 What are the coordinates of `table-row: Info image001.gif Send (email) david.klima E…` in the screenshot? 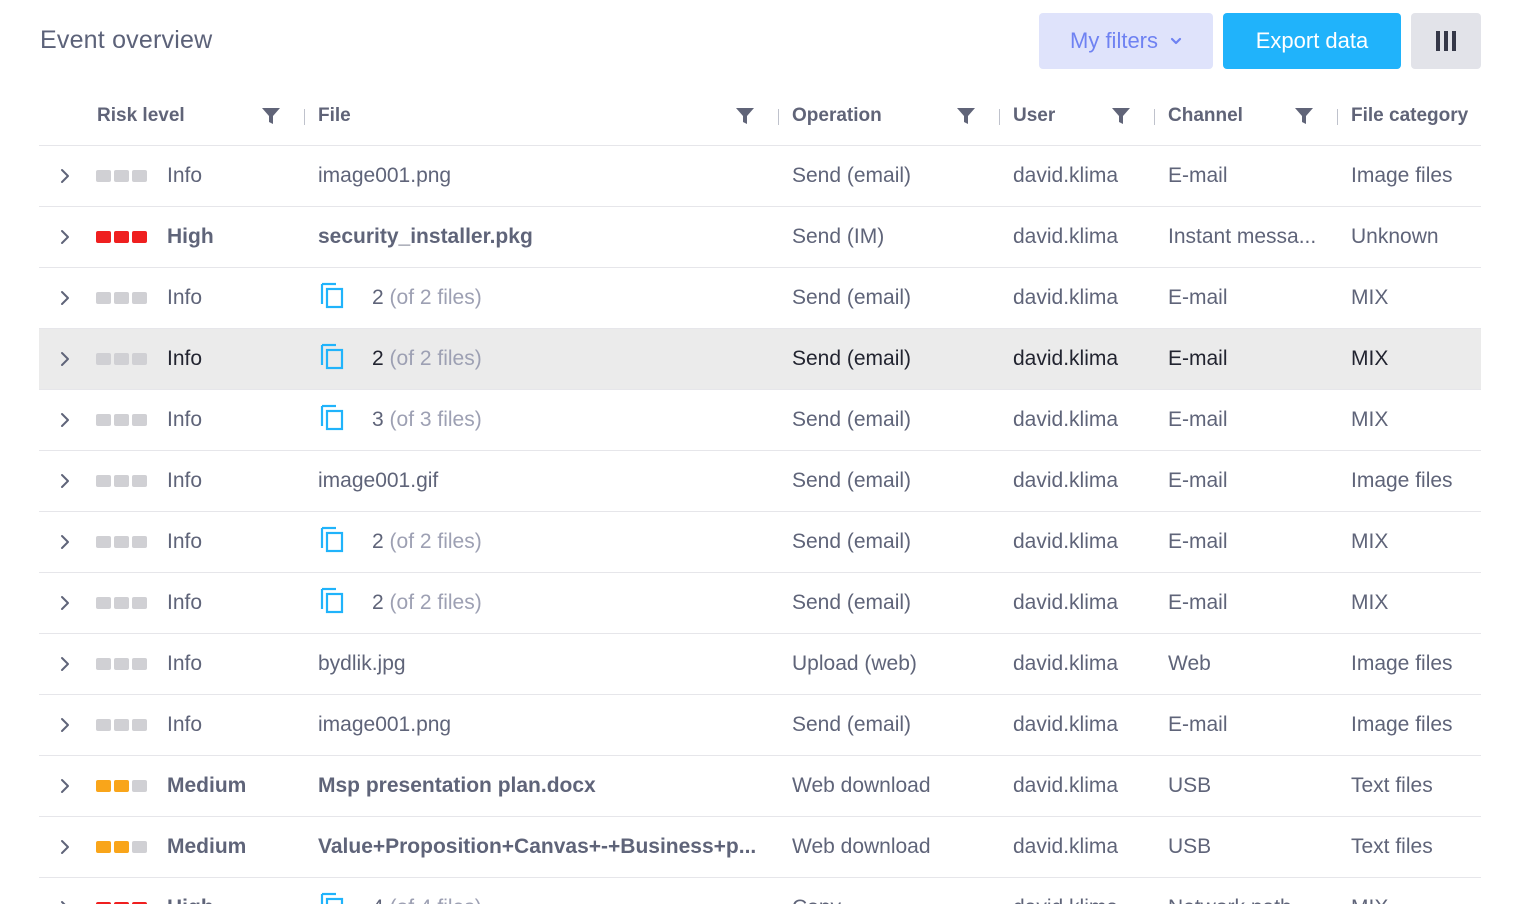 It's located at (760, 481).